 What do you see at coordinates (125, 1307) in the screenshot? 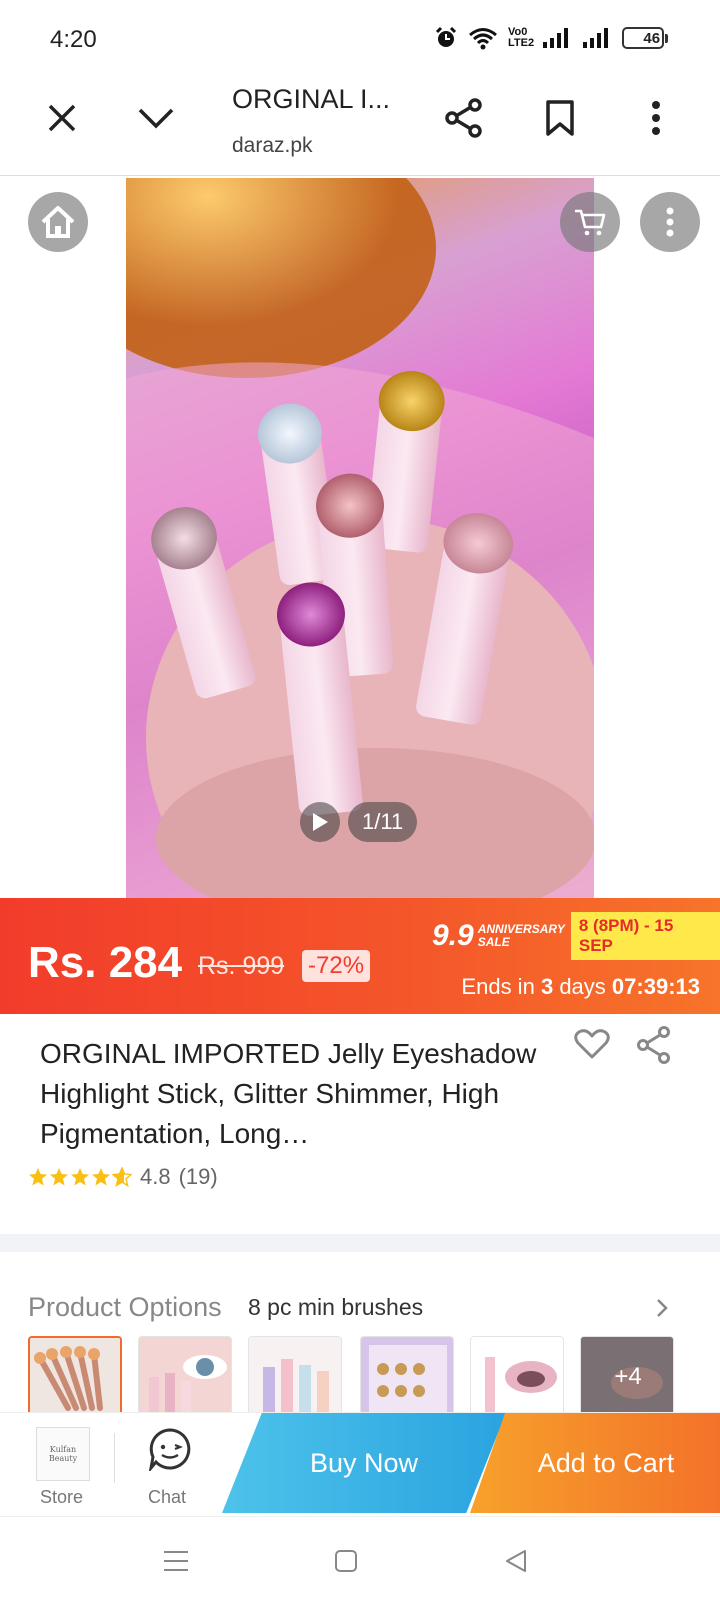
I see `options-label: Product Options` at bounding box center [125, 1307].